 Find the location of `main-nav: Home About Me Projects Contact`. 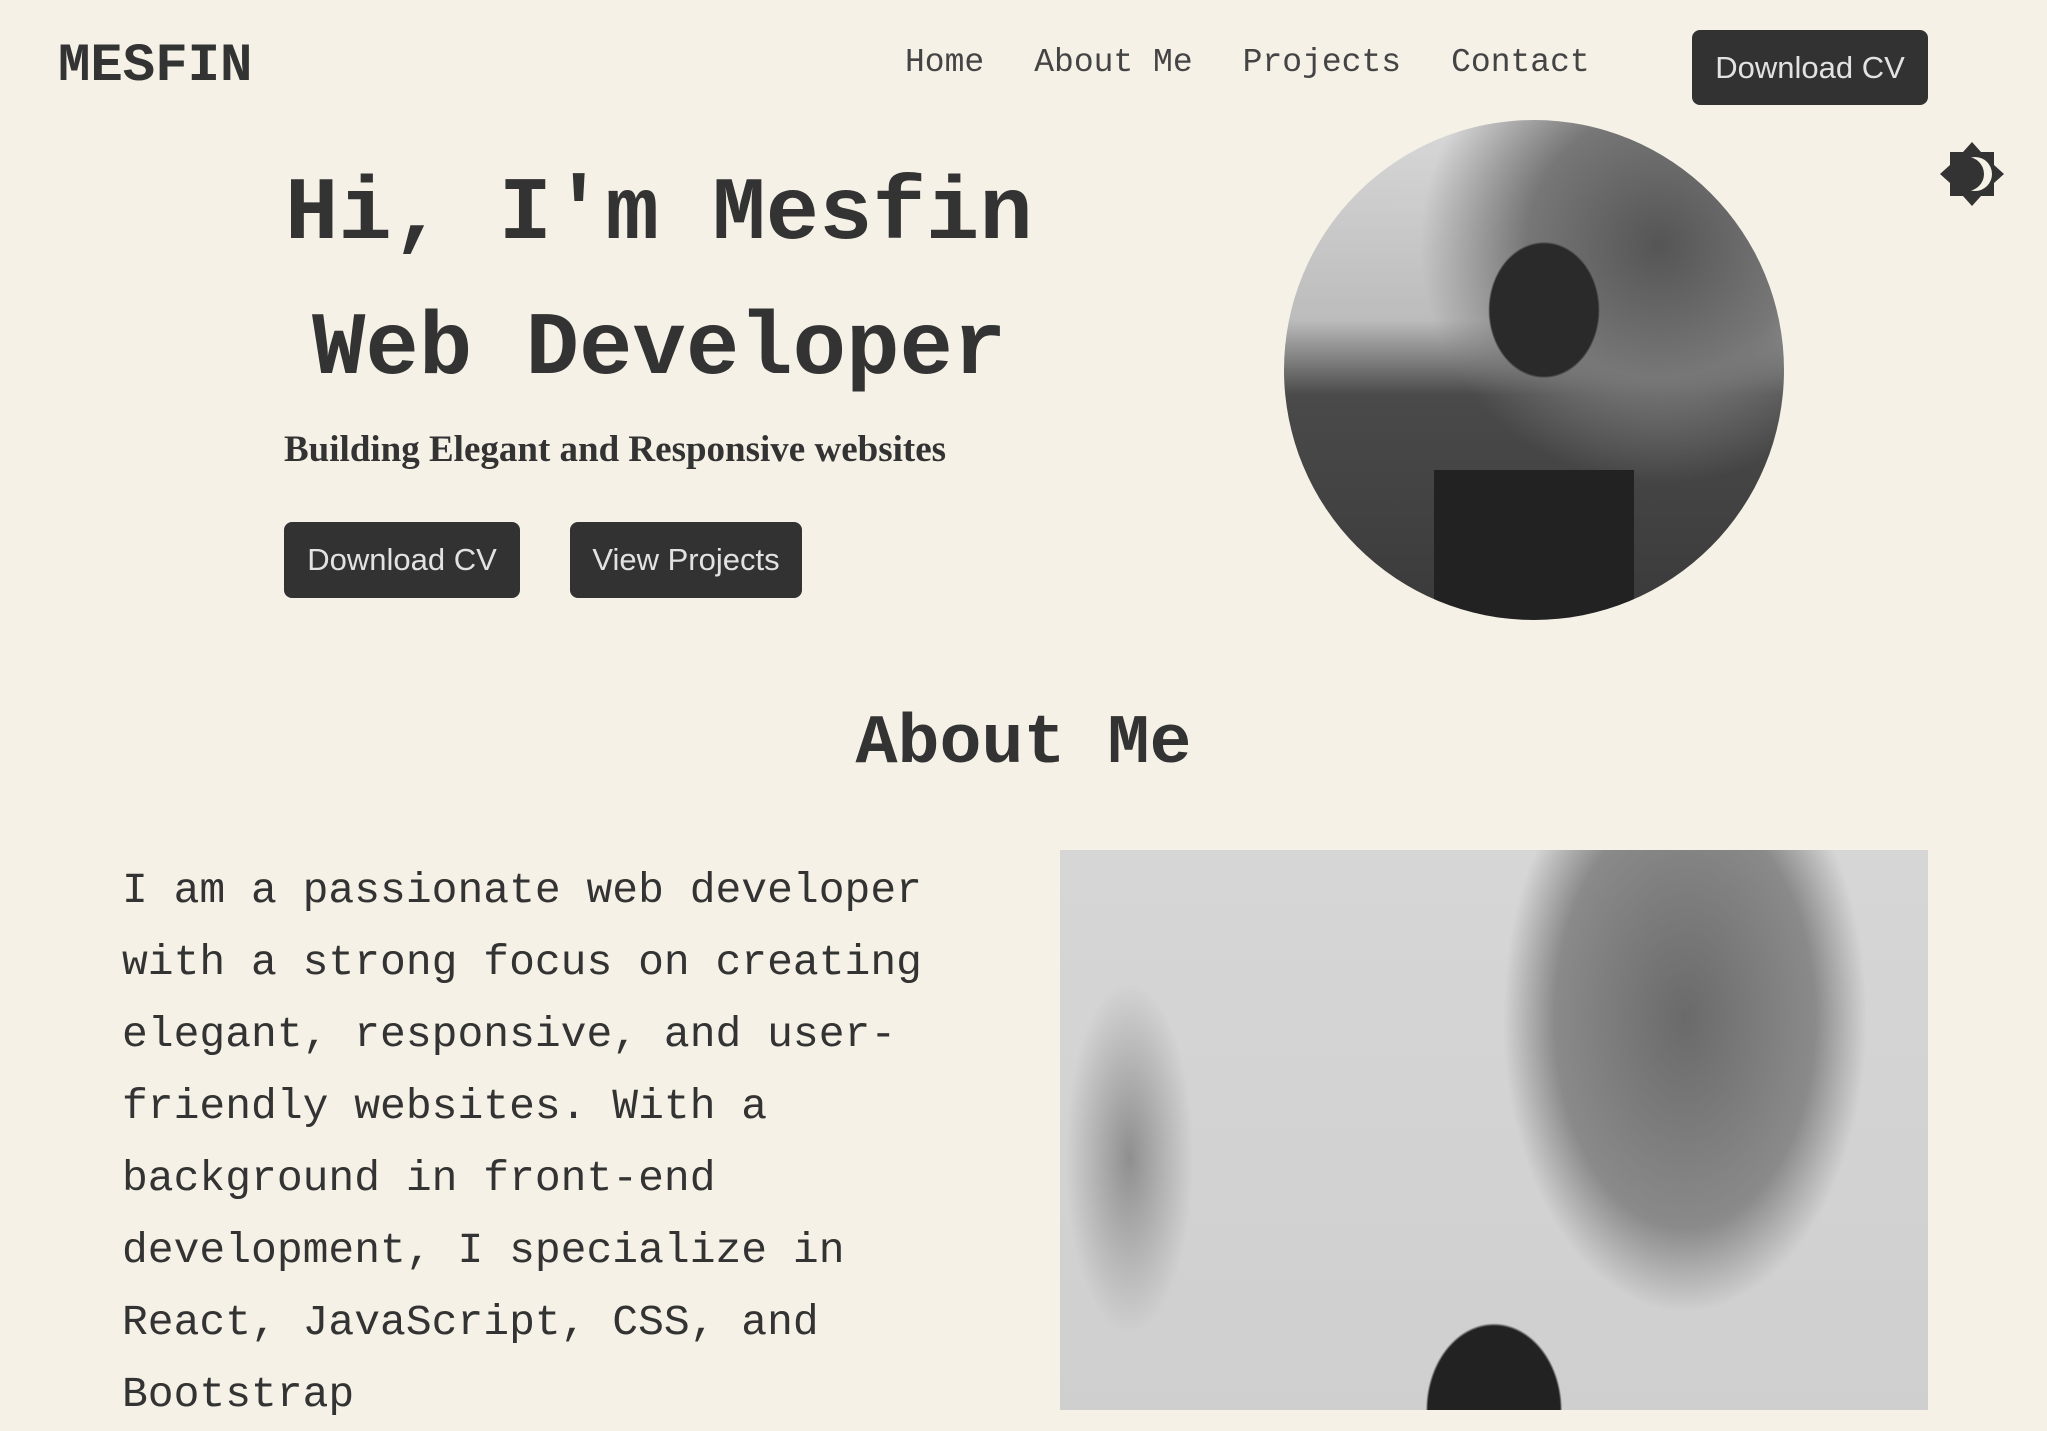

main-nav: Home About Me Projects Contact is located at coordinates (1247, 62).